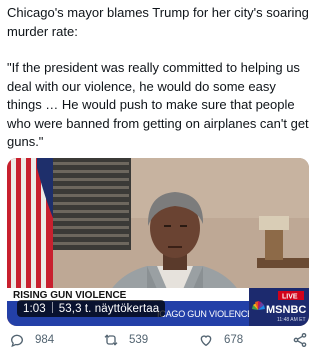  What do you see at coordinates (286, 310) in the screenshot?
I see `svg-text: MSNBC` at bounding box center [286, 310].